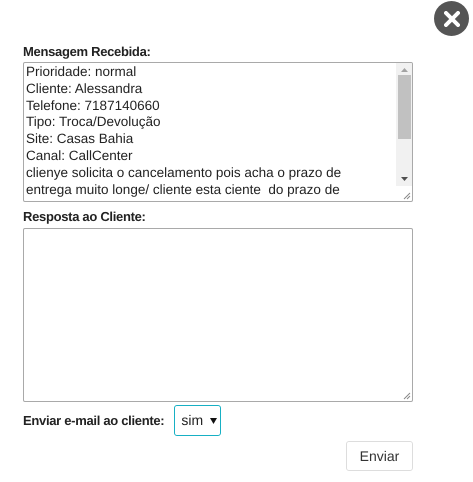 This screenshot has width=473, height=482. I want to click on scroll-up-icon, so click(404, 70).